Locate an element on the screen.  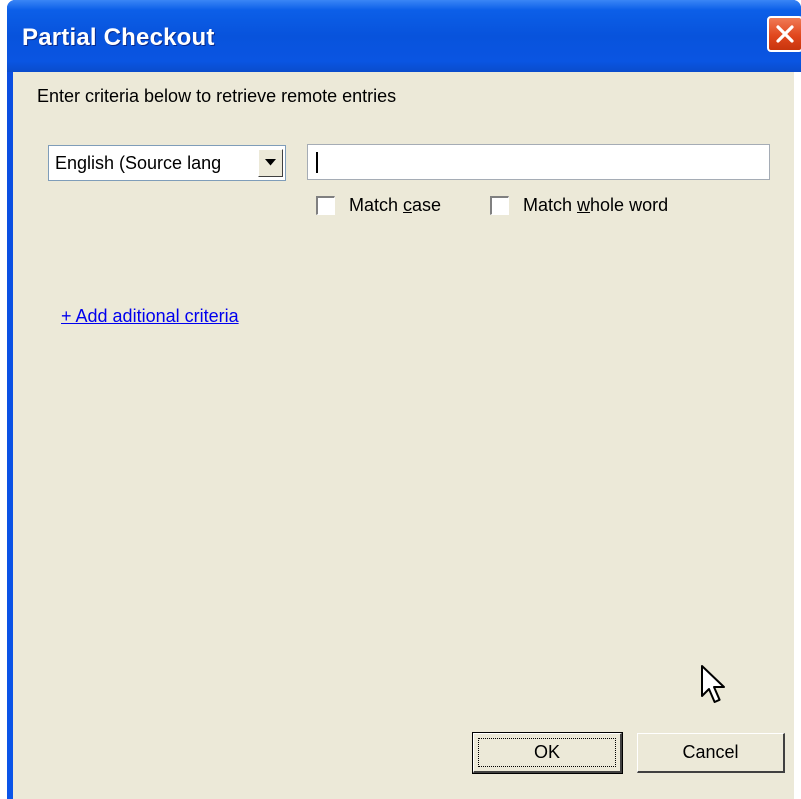
title-bar: Partial Checkout is located at coordinates (404, 36).